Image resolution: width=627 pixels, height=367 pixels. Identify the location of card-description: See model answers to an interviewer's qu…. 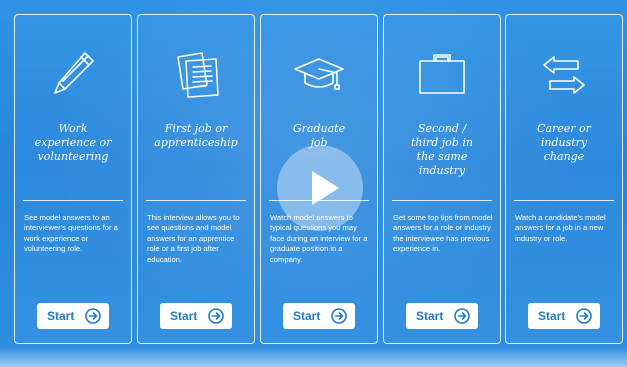
(71, 233).